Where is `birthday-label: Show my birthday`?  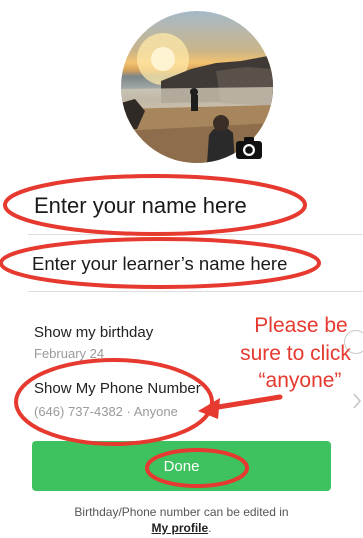
birthday-label: Show my birthday is located at coordinates (94, 332).